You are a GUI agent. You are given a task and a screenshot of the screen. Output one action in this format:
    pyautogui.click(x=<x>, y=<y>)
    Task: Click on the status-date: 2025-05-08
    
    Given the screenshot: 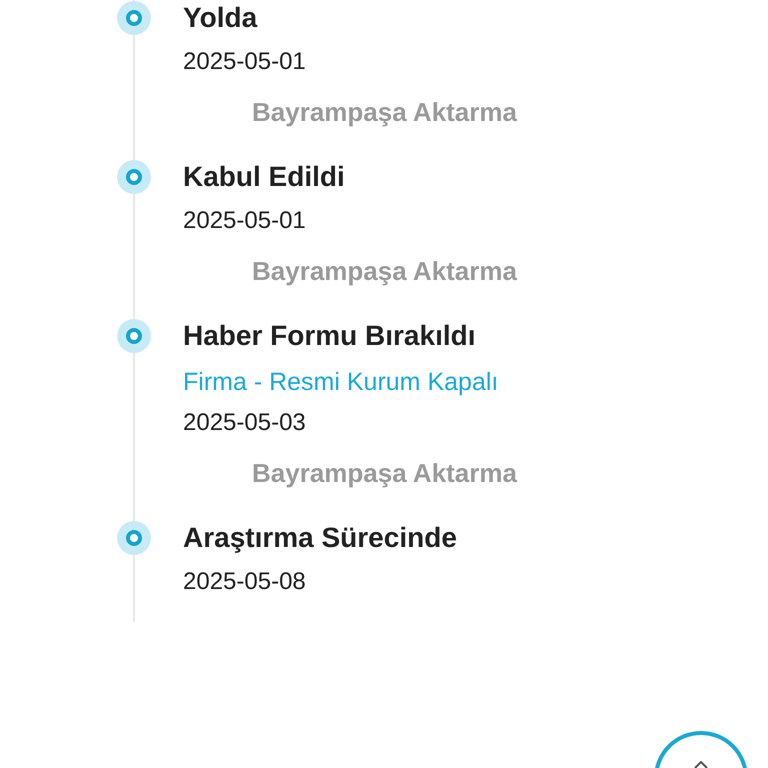 What is the action you would take?
    pyautogui.click(x=245, y=582)
    